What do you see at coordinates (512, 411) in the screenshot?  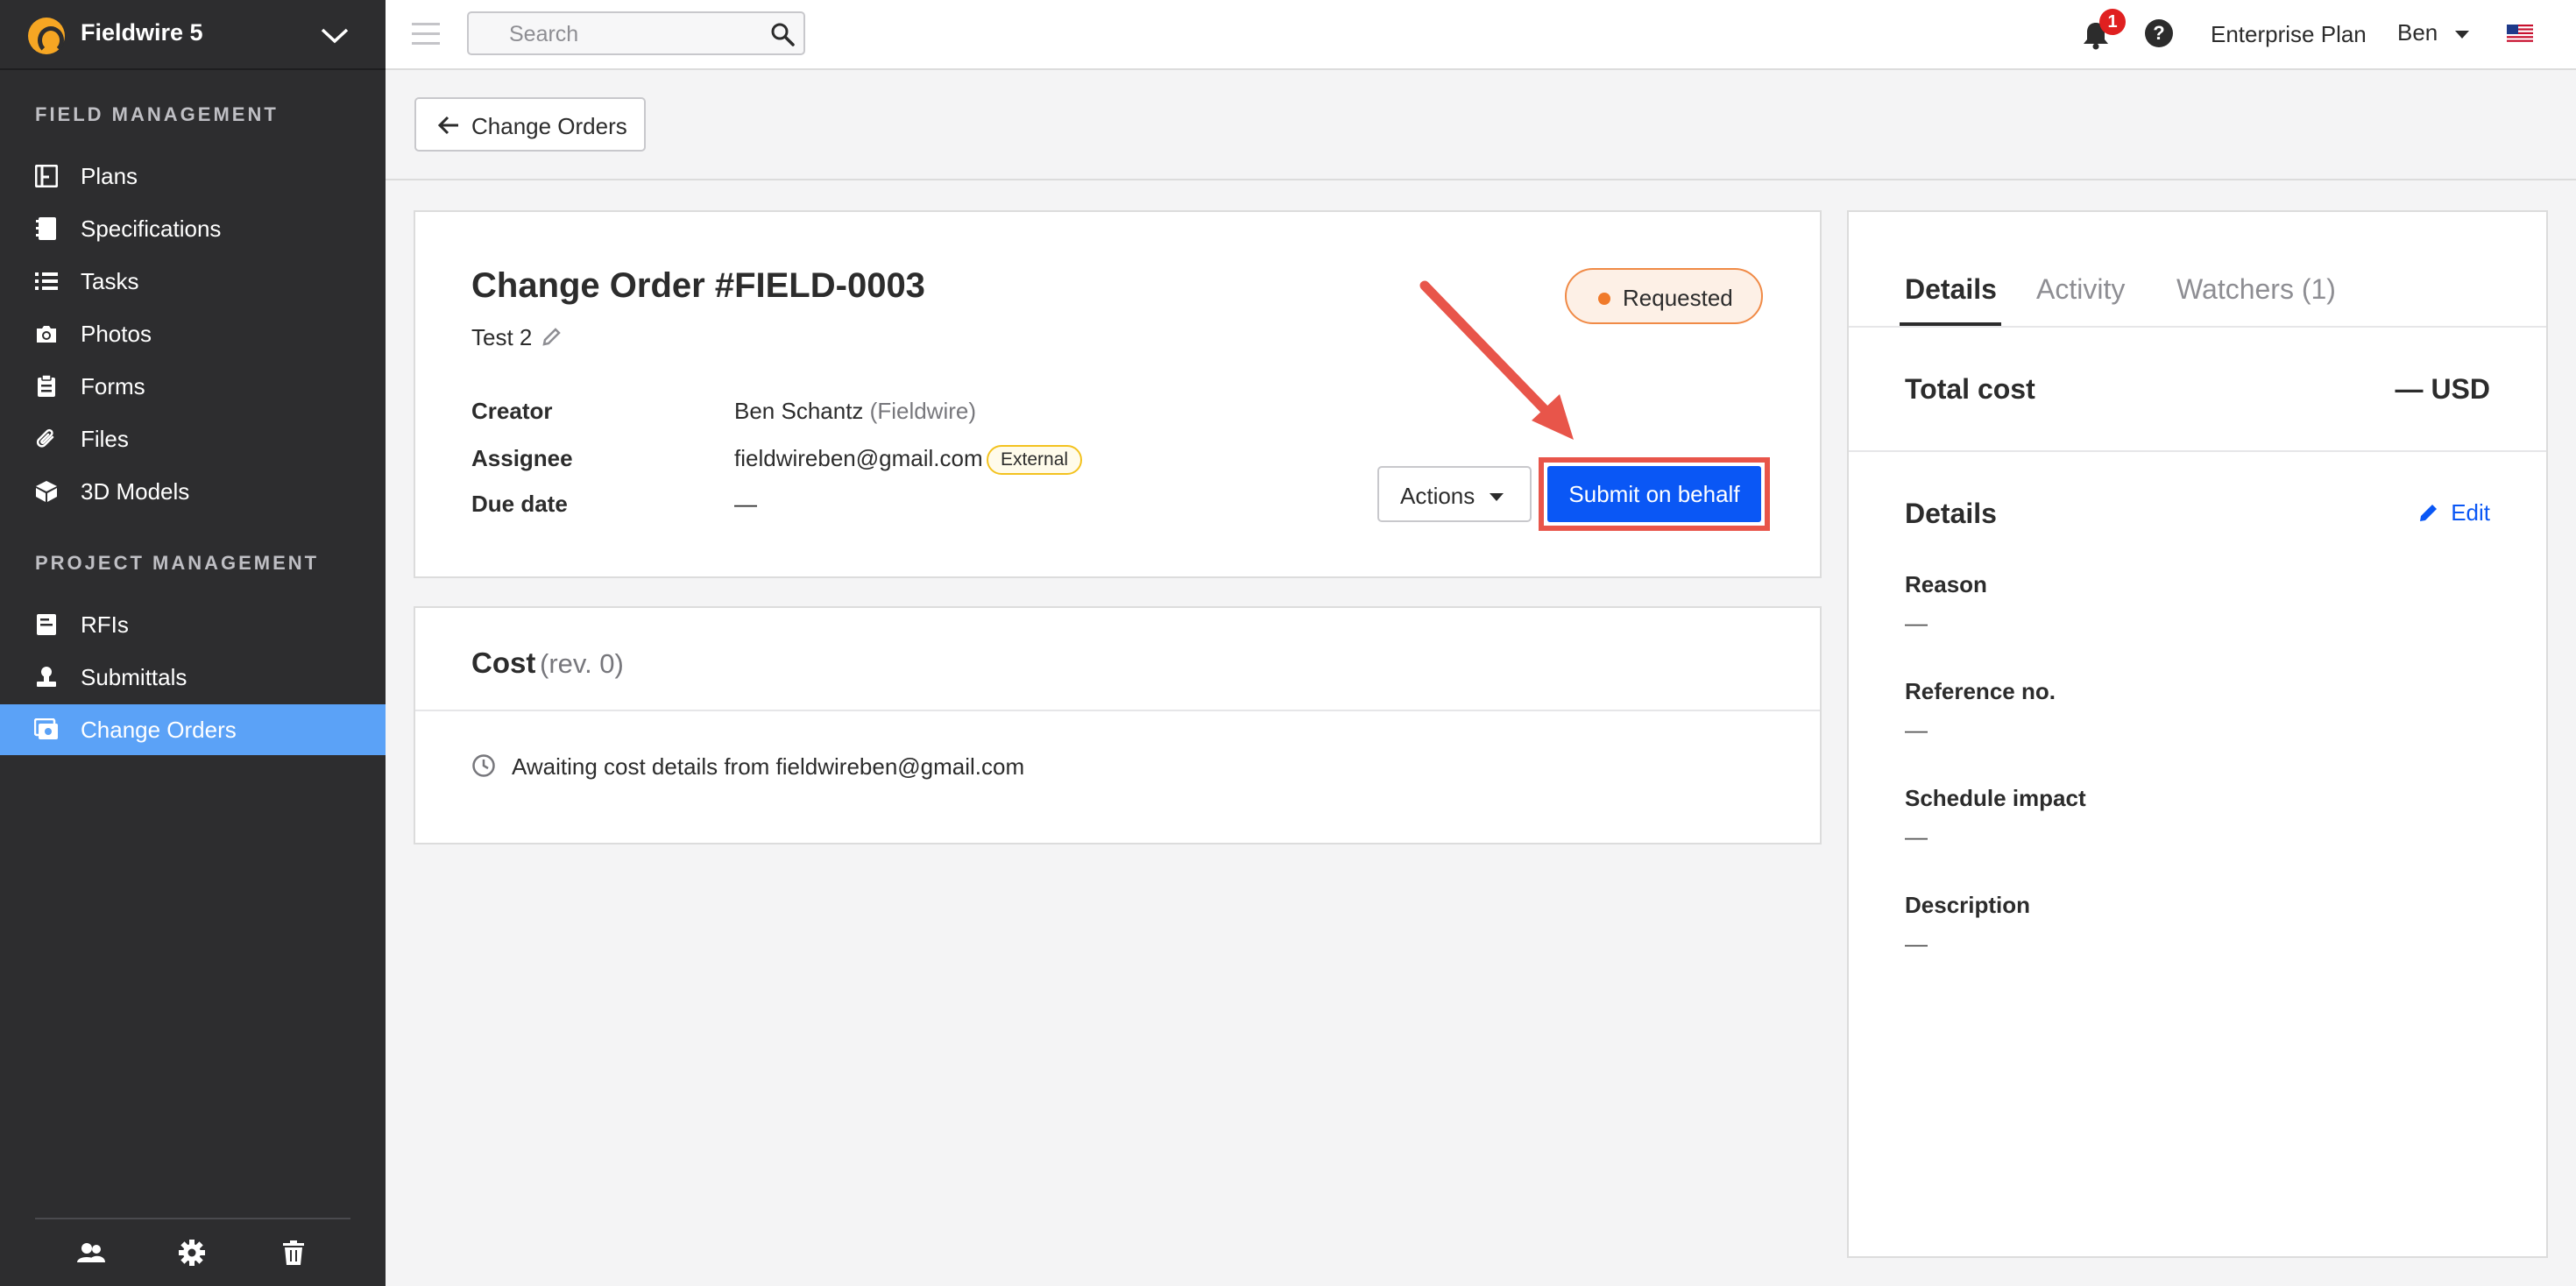 I see `creator-label: Creator` at bounding box center [512, 411].